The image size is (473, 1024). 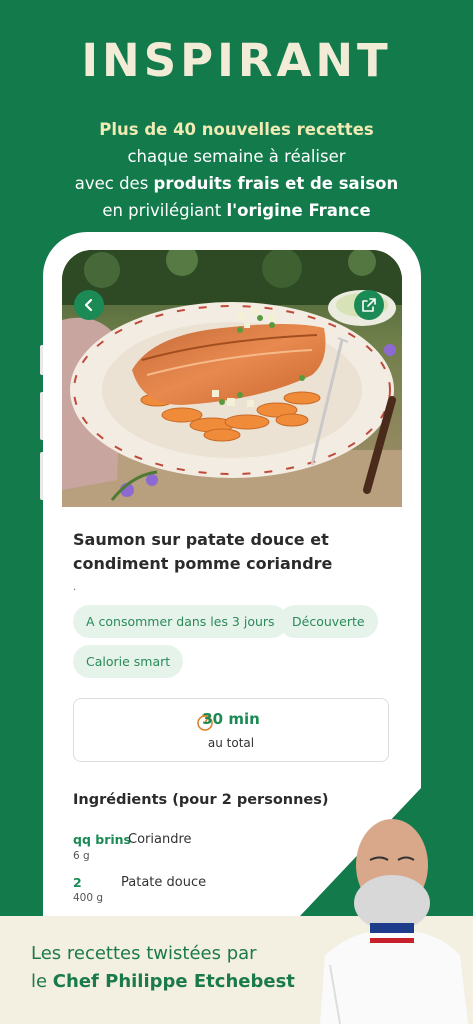 I want to click on tag-discovery: Découverte, so click(x=328, y=621).